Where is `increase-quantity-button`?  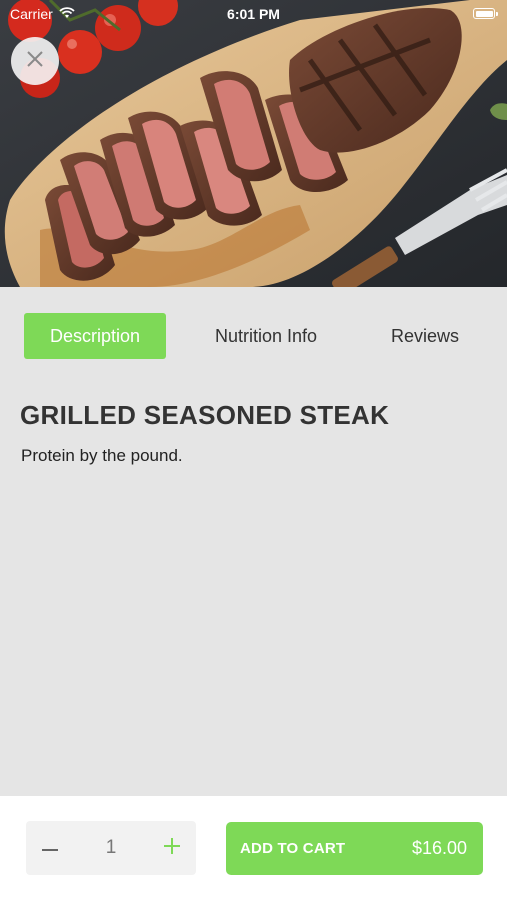
increase-quantity-button is located at coordinates (172, 848).